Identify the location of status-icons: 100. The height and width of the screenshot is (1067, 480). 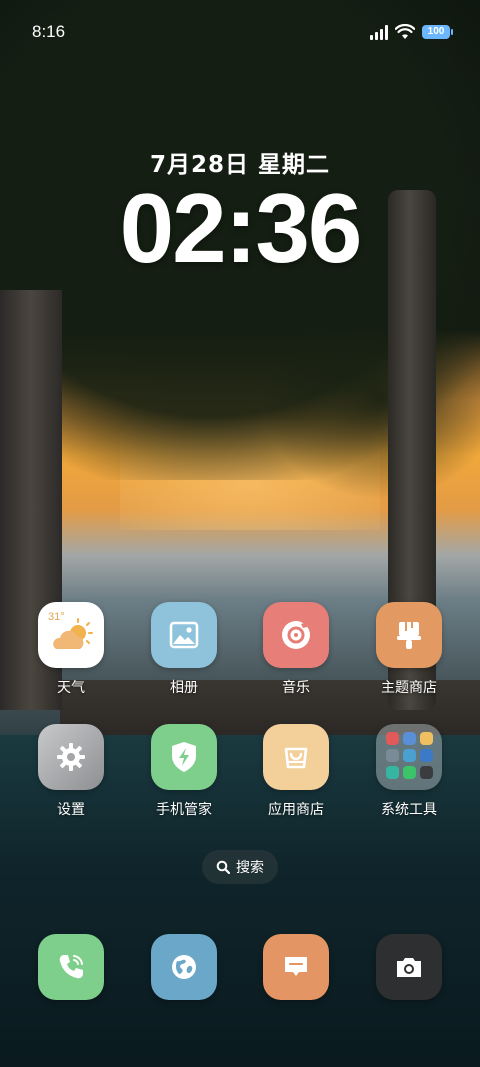
(411, 32).